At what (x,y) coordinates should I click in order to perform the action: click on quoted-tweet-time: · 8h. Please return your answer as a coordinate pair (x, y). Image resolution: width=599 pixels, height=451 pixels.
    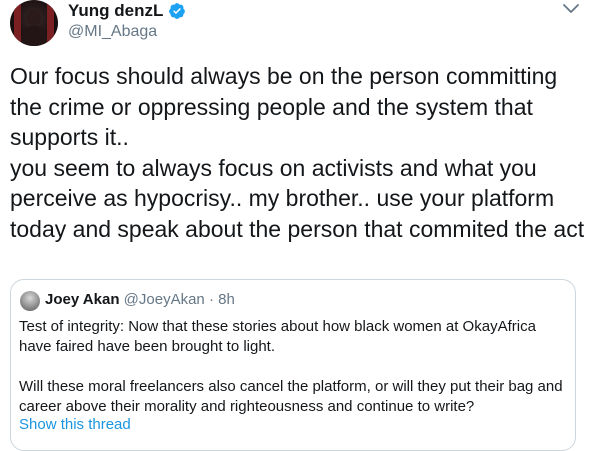
    Looking at the image, I should click on (221, 299).